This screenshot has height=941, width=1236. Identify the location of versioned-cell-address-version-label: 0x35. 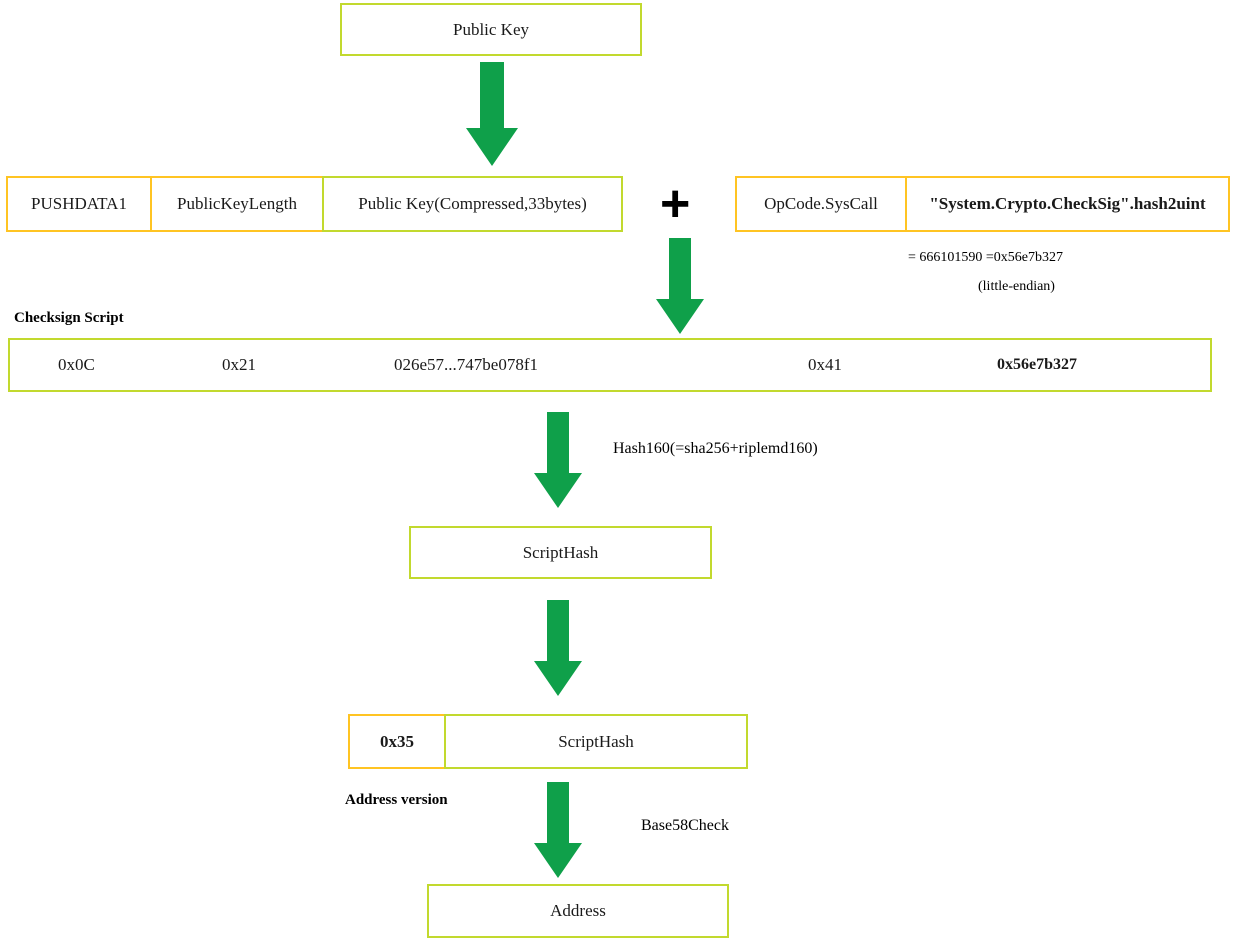
(397, 741).